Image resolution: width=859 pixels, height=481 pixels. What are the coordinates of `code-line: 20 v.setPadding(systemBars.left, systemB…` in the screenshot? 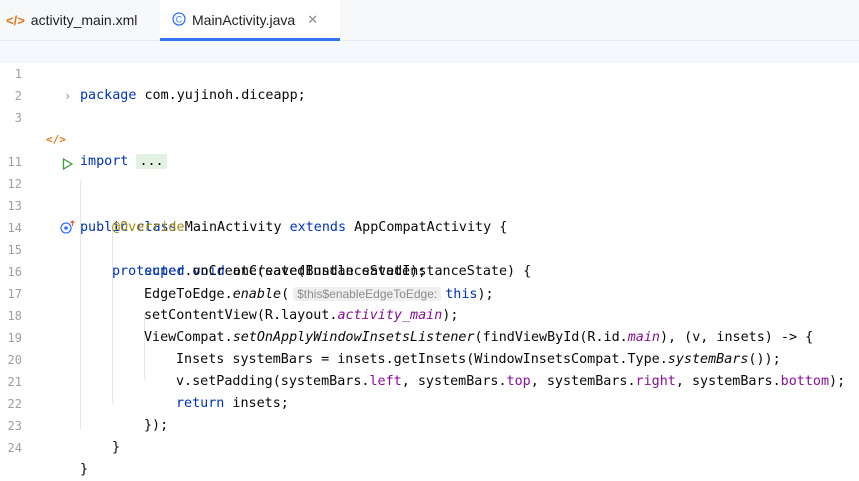 It's located at (429, 358).